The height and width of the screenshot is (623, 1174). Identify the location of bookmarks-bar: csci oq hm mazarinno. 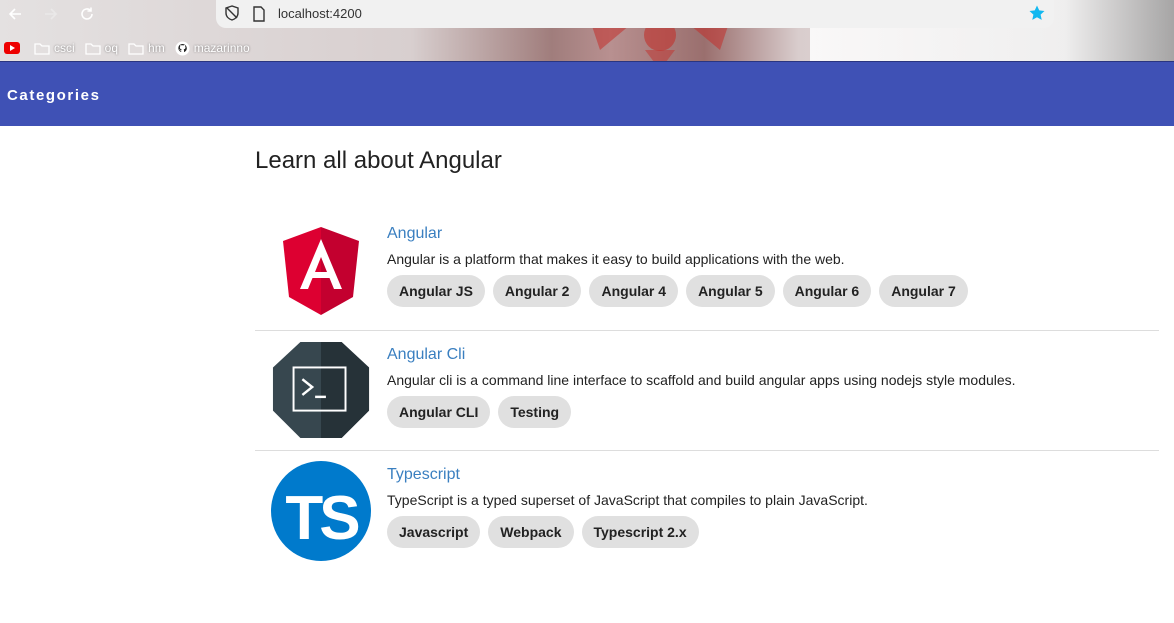
(128, 48).